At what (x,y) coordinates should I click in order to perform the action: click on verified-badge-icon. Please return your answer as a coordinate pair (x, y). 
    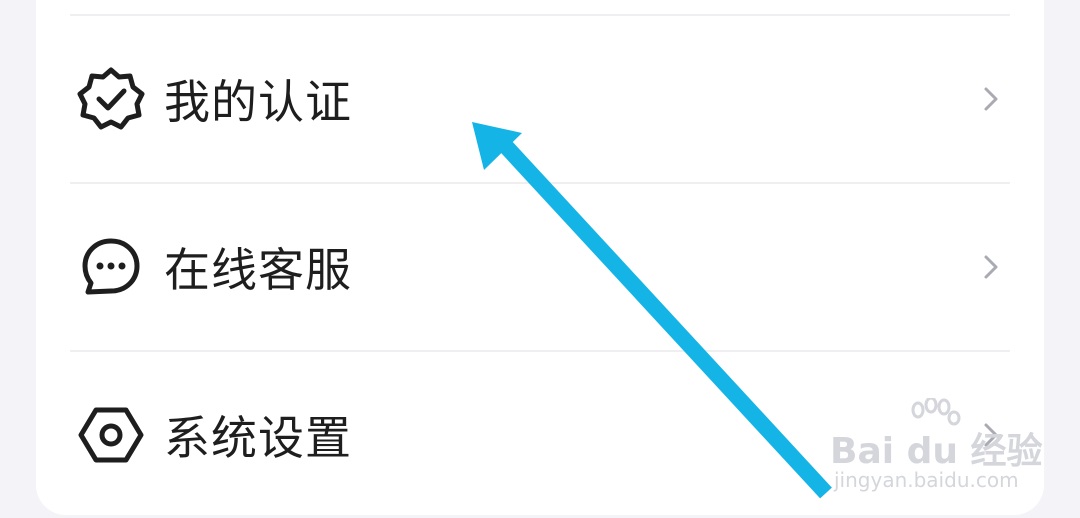
    Looking at the image, I should click on (111, 99).